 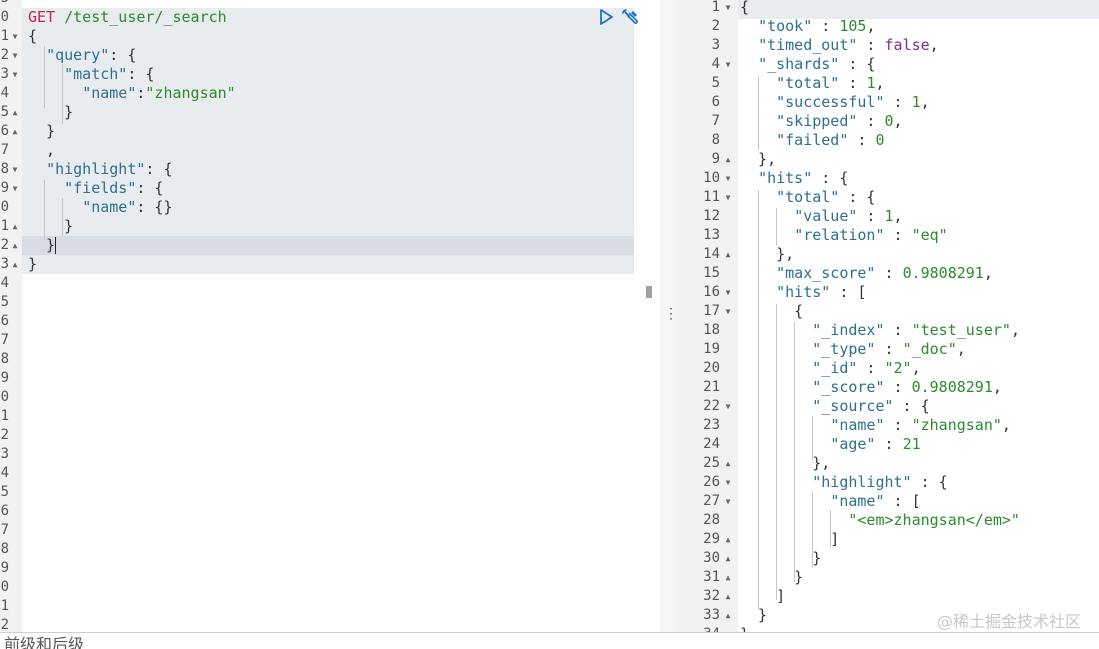 What do you see at coordinates (848, 216) in the screenshot?
I see `response-line: "value" : 1,` at bounding box center [848, 216].